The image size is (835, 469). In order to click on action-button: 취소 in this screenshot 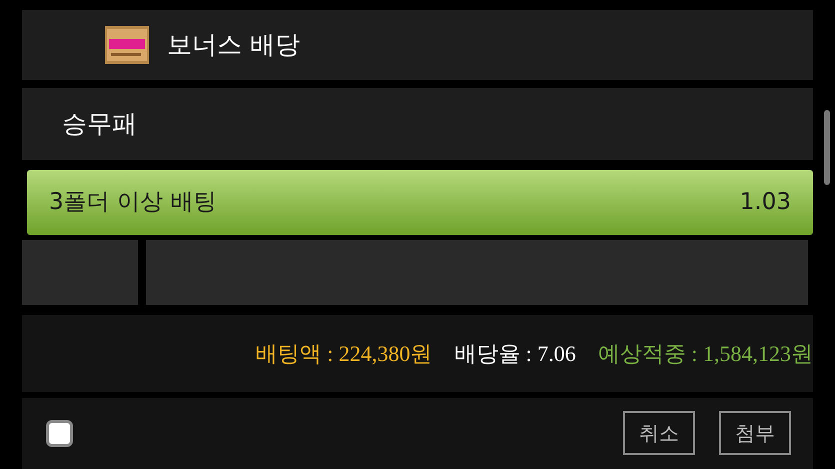, I will do `click(659, 433)`.